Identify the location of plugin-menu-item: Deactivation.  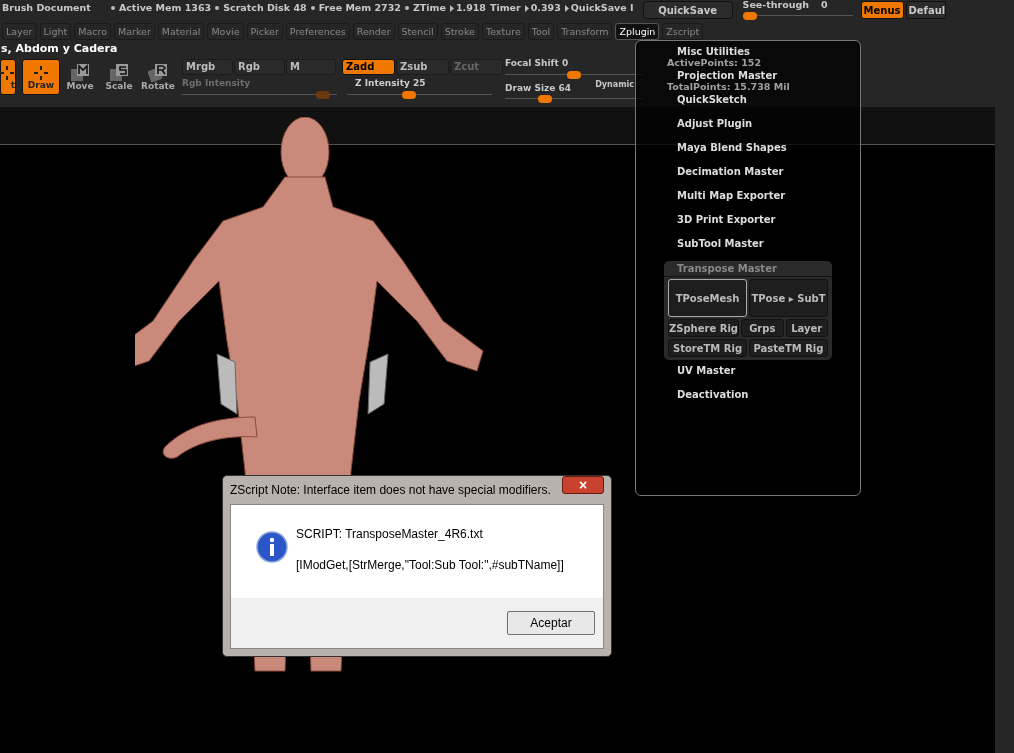
(713, 395).